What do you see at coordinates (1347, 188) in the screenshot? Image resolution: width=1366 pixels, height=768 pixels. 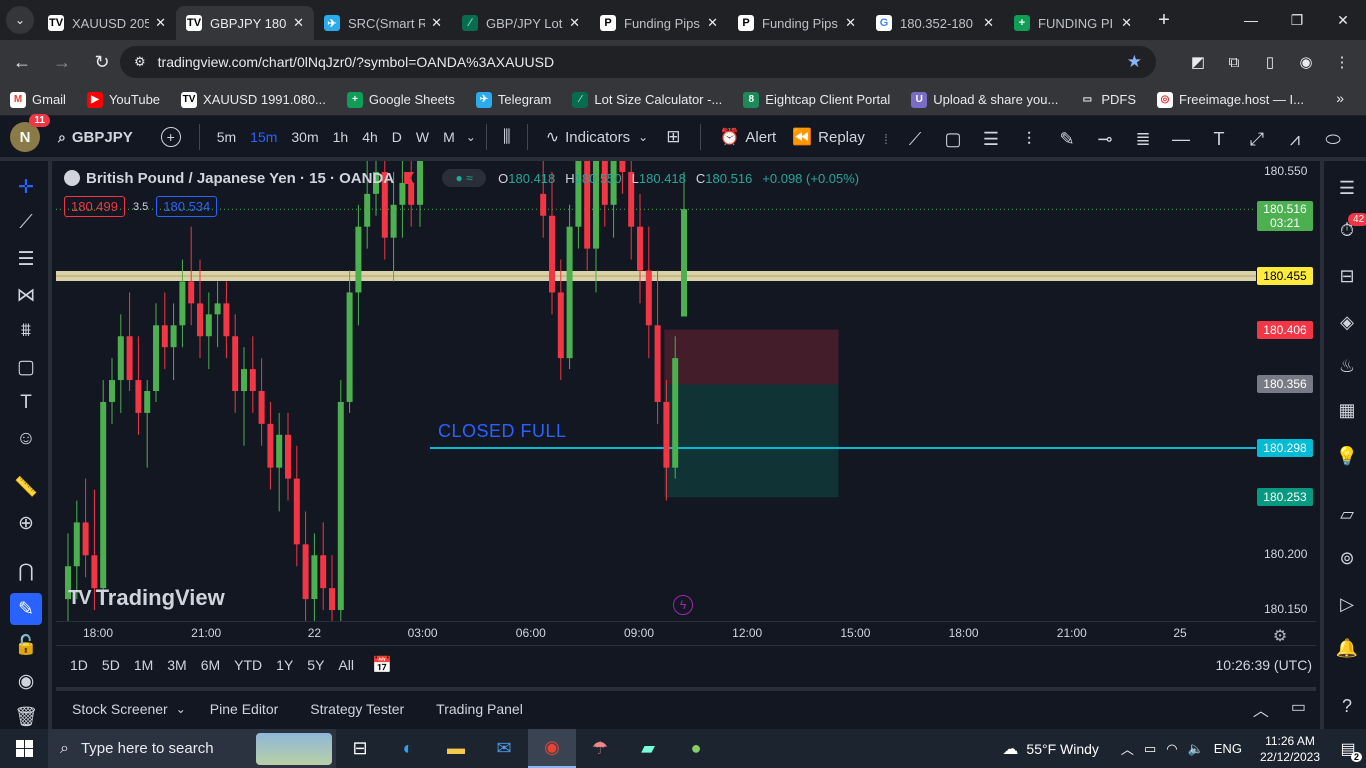 I see `watchlist-icon: ☰` at bounding box center [1347, 188].